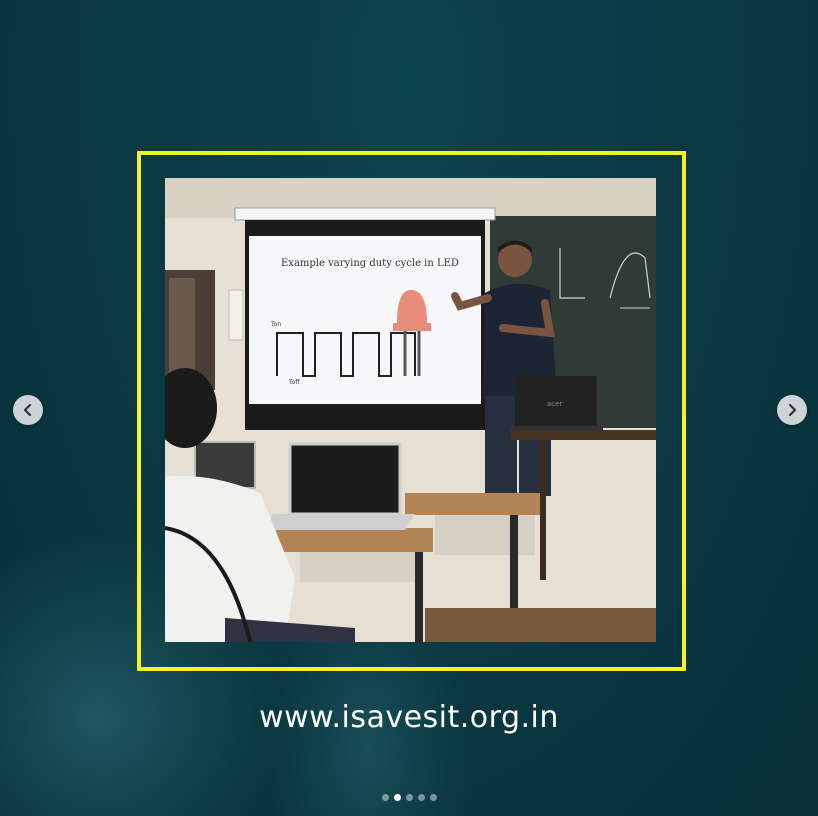 This screenshot has height=816, width=818. I want to click on presenter-laptop-logo: acer, so click(554, 404).